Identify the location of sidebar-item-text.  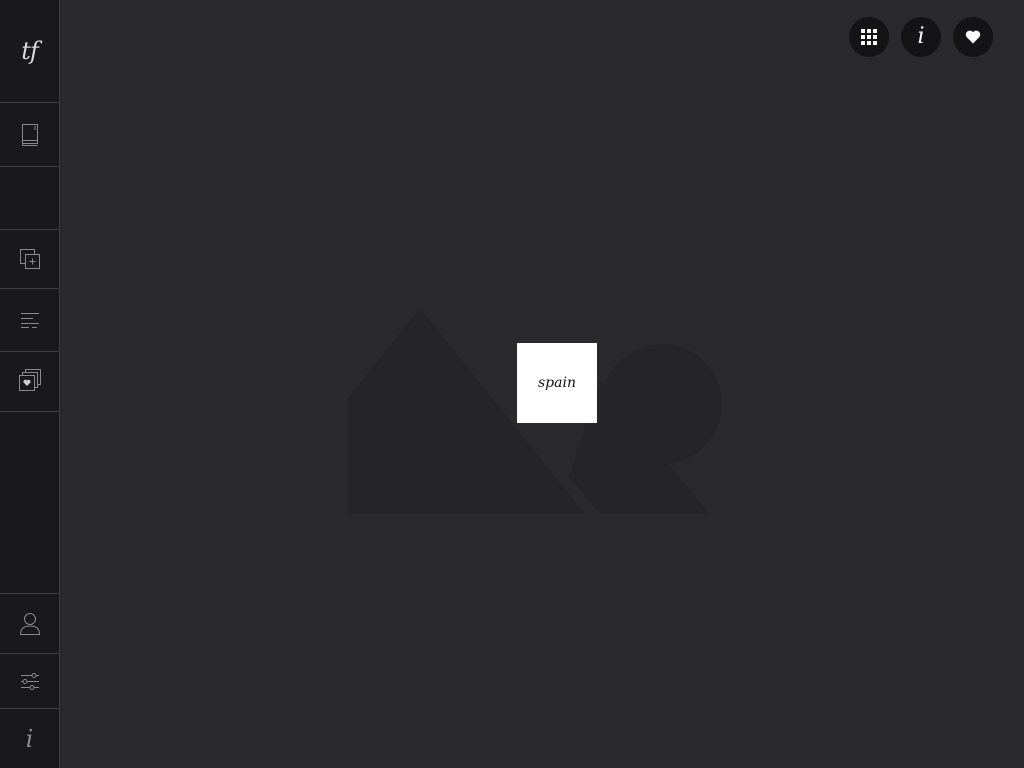
(29, 320).